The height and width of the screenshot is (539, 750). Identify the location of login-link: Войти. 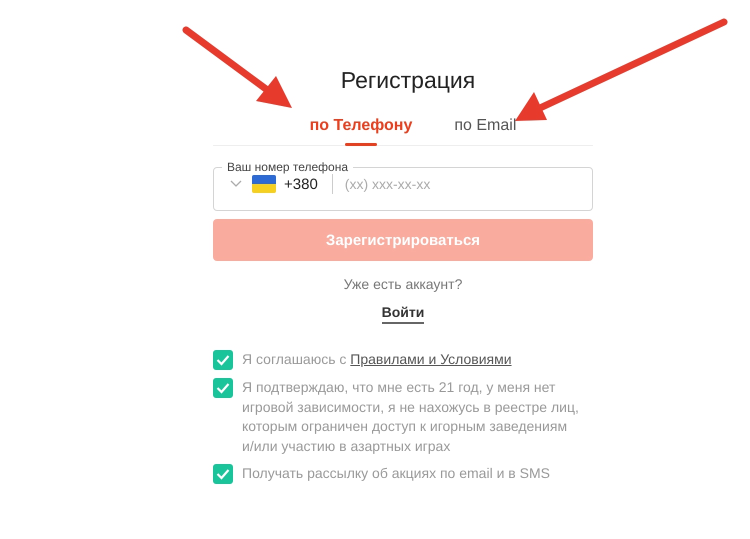
(403, 314).